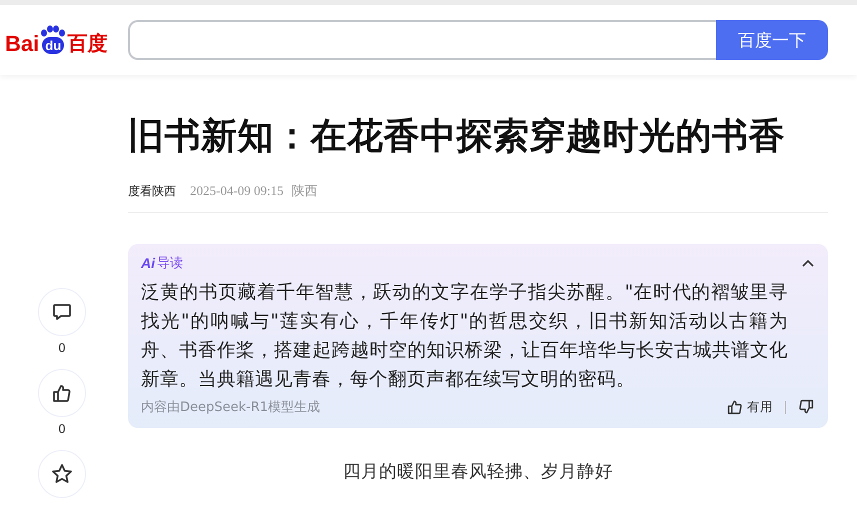  Describe the element at coordinates (170, 263) in the screenshot. I see `section-label: 导读` at that location.